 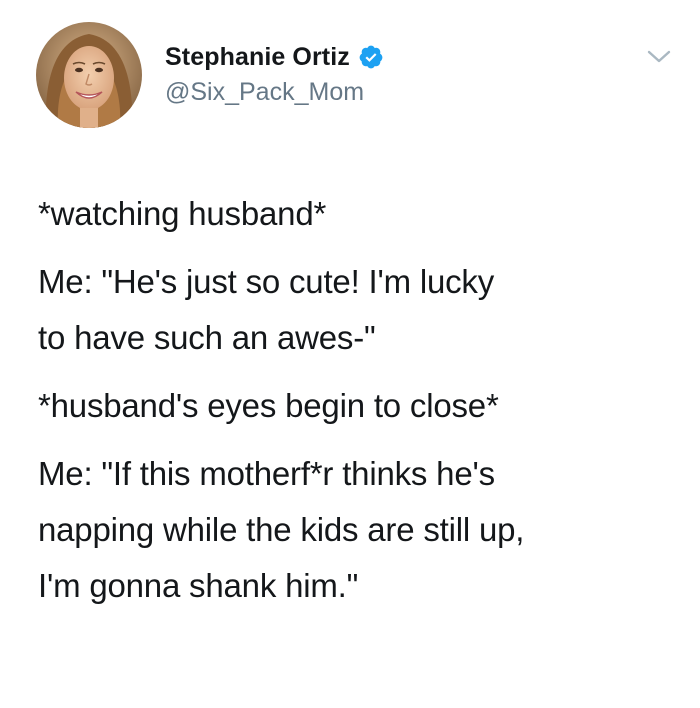 What do you see at coordinates (281, 529) in the screenshot?
I see `tweet-line: napping while the kids are still up,` at bounding box center [281, 529].